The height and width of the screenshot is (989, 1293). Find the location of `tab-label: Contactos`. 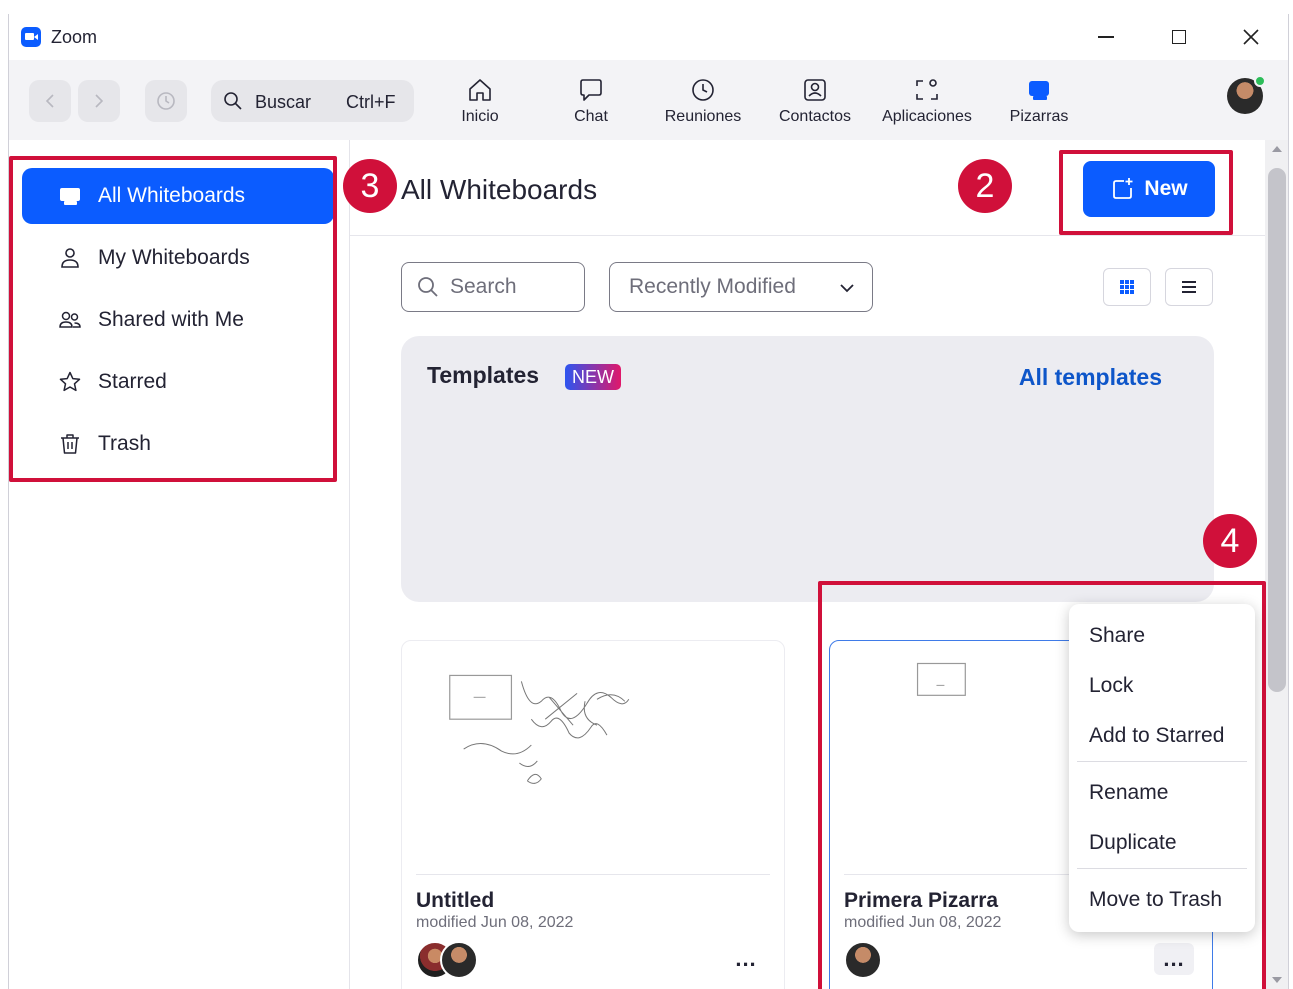

tab-label: Contactos is located at coordinates (815, 116).